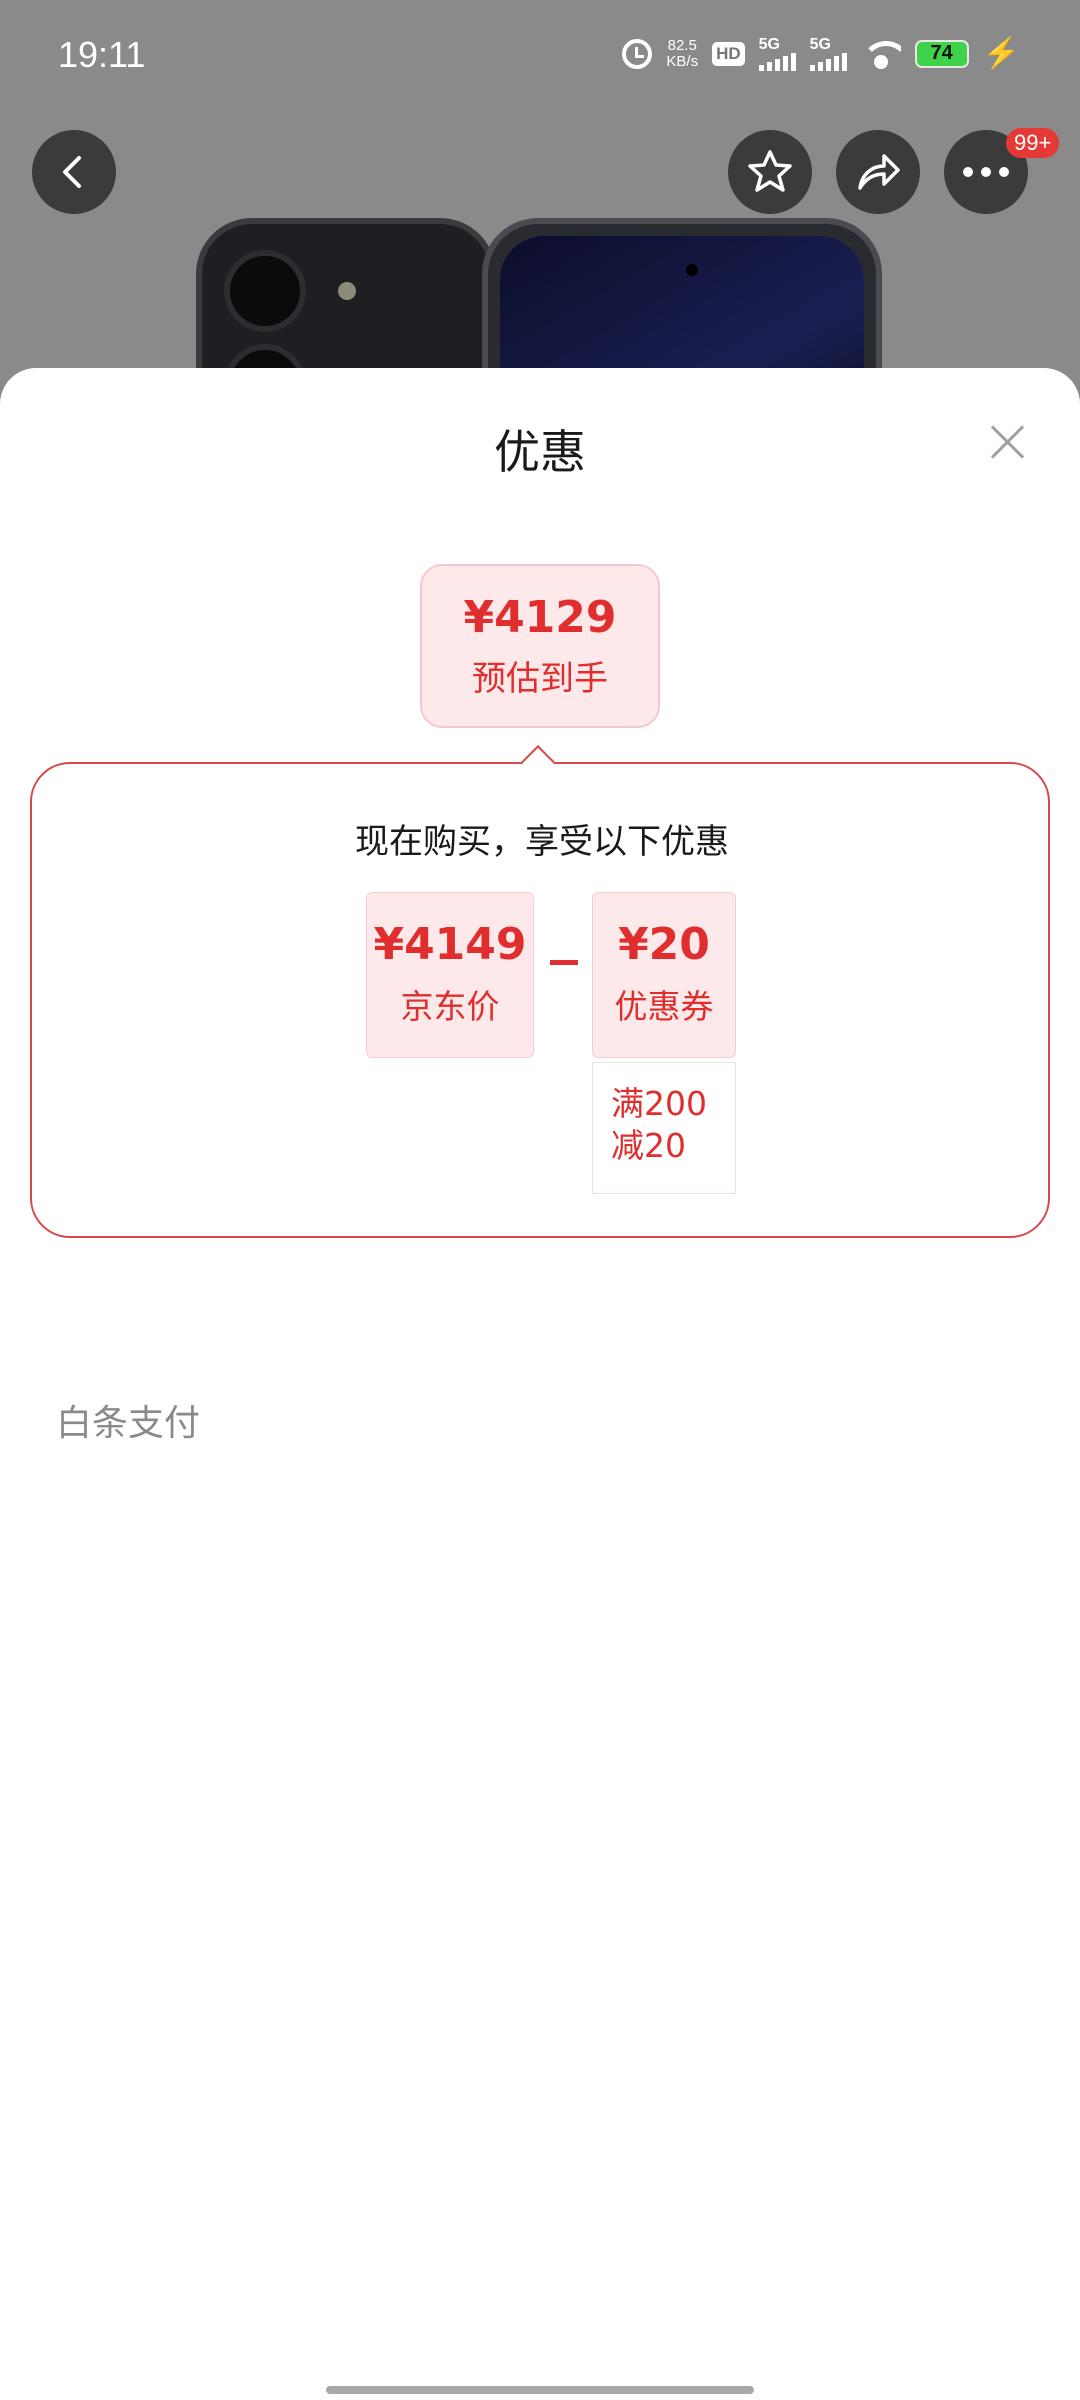 Image resolution: width=1080 pixels, height=2400 pixels. What do you see at coordinates (347, 291) in the screenshot?
I see `camera-flash` at bounding box center [347, 291].